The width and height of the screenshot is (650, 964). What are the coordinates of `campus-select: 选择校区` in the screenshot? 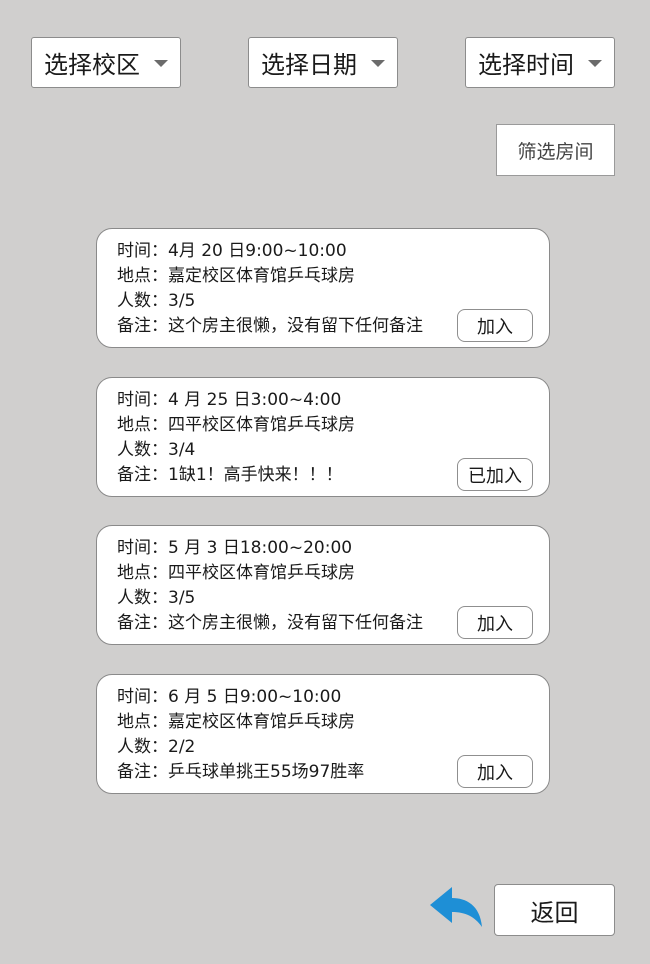 It's located at (106, 62).